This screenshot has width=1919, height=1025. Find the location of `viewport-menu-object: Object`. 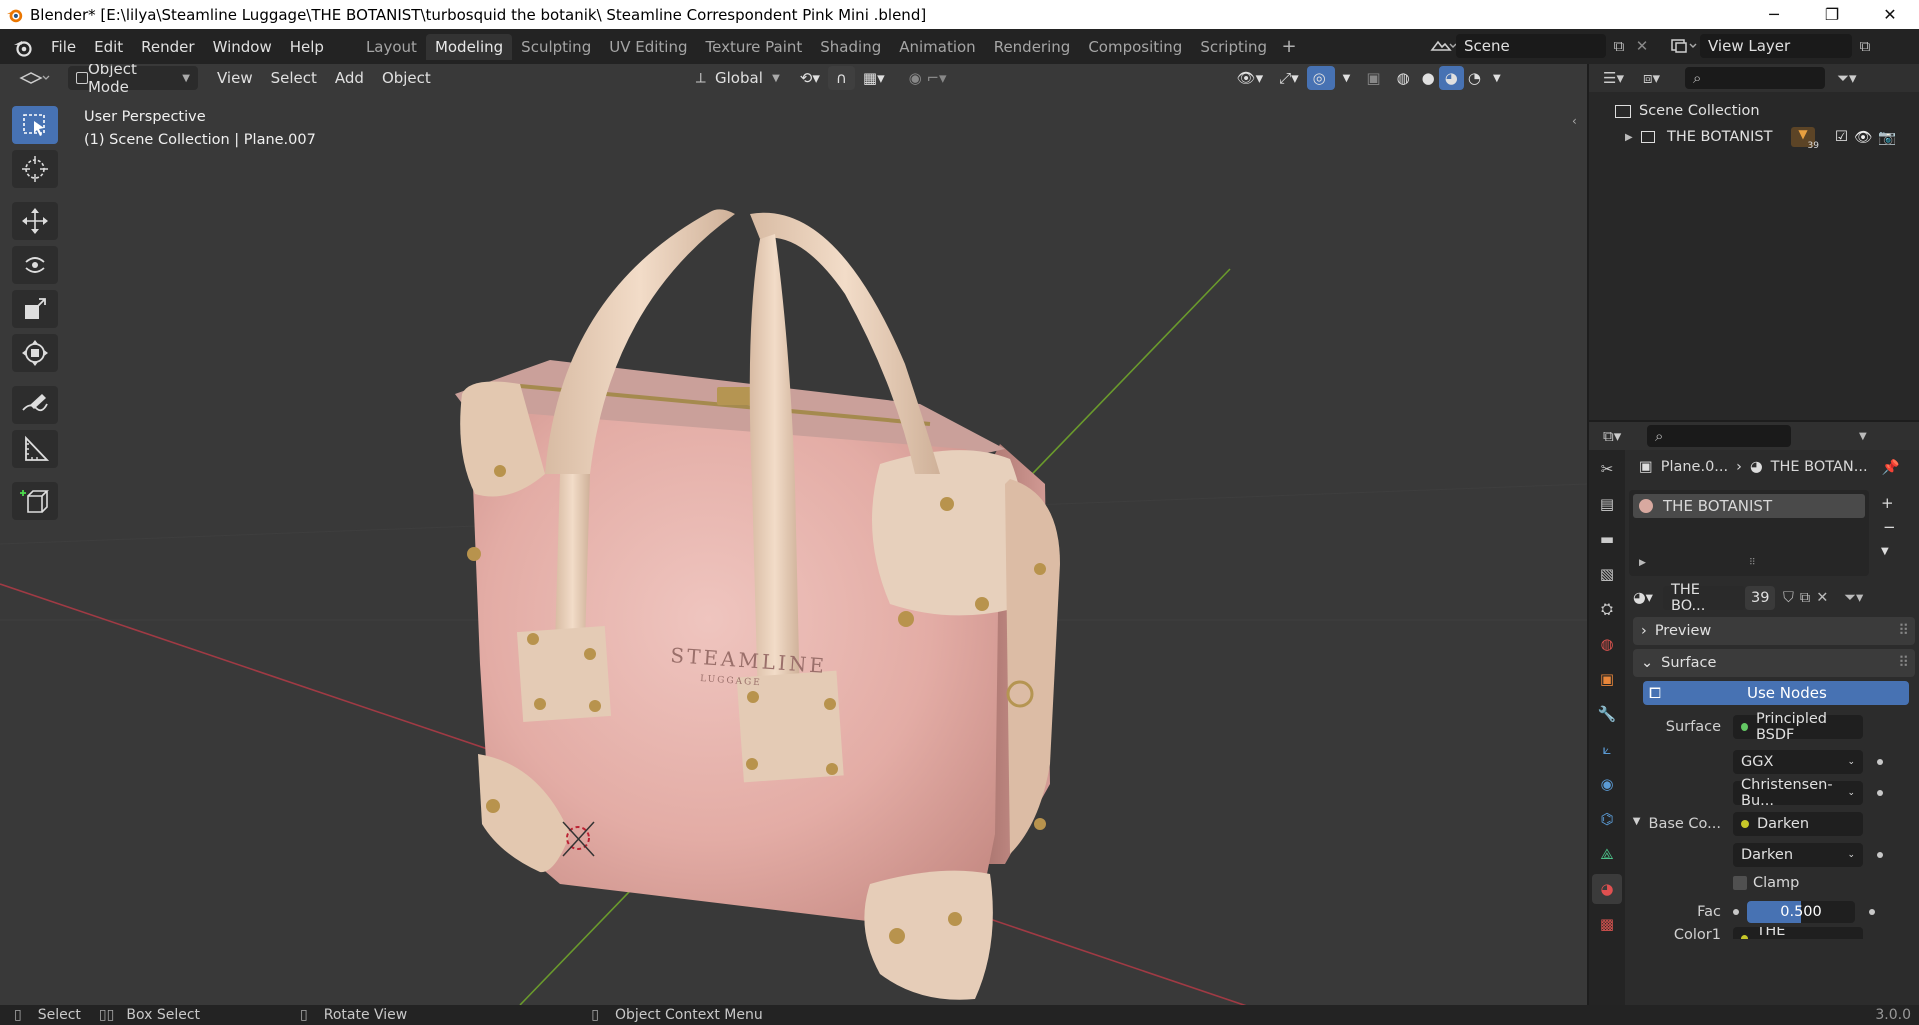

viewport-menu-object: Object is located at coordinates (406, 78).